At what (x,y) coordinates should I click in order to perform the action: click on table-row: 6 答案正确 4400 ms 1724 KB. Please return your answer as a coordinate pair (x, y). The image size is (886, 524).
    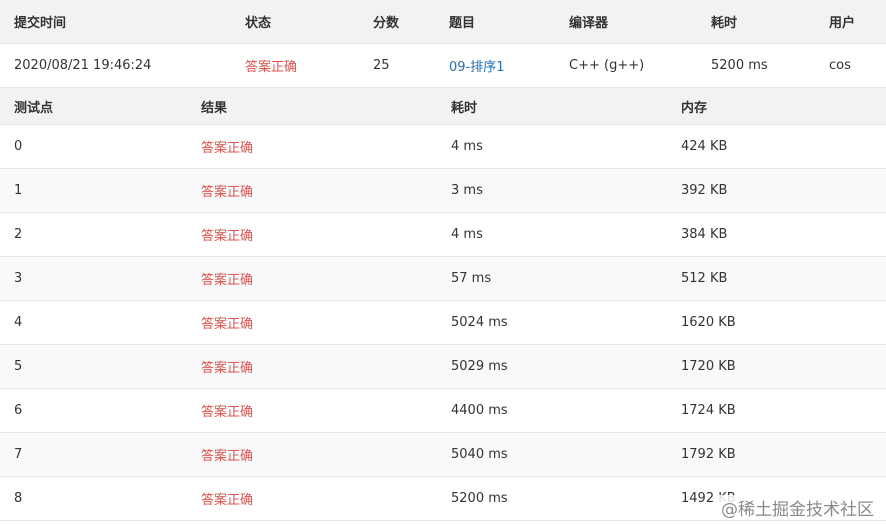
    Looking at the image, I should click on (443, 411).